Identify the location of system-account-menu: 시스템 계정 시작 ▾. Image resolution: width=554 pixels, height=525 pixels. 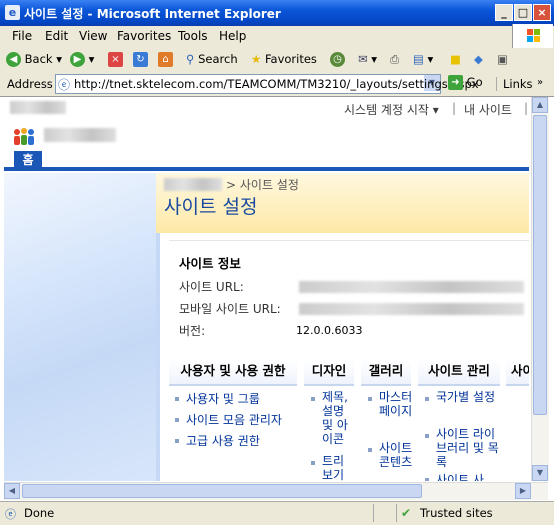
(391, 109).